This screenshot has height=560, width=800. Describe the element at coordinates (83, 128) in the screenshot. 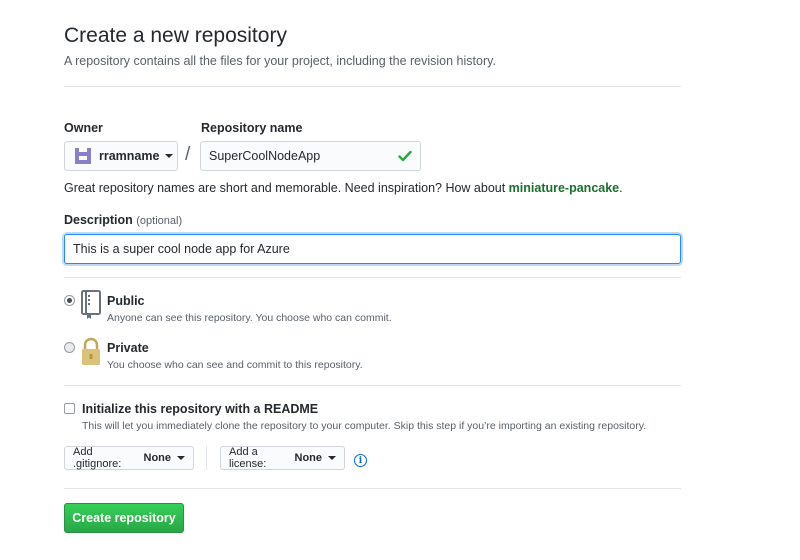

I see `owner-label: Owner` at that location.